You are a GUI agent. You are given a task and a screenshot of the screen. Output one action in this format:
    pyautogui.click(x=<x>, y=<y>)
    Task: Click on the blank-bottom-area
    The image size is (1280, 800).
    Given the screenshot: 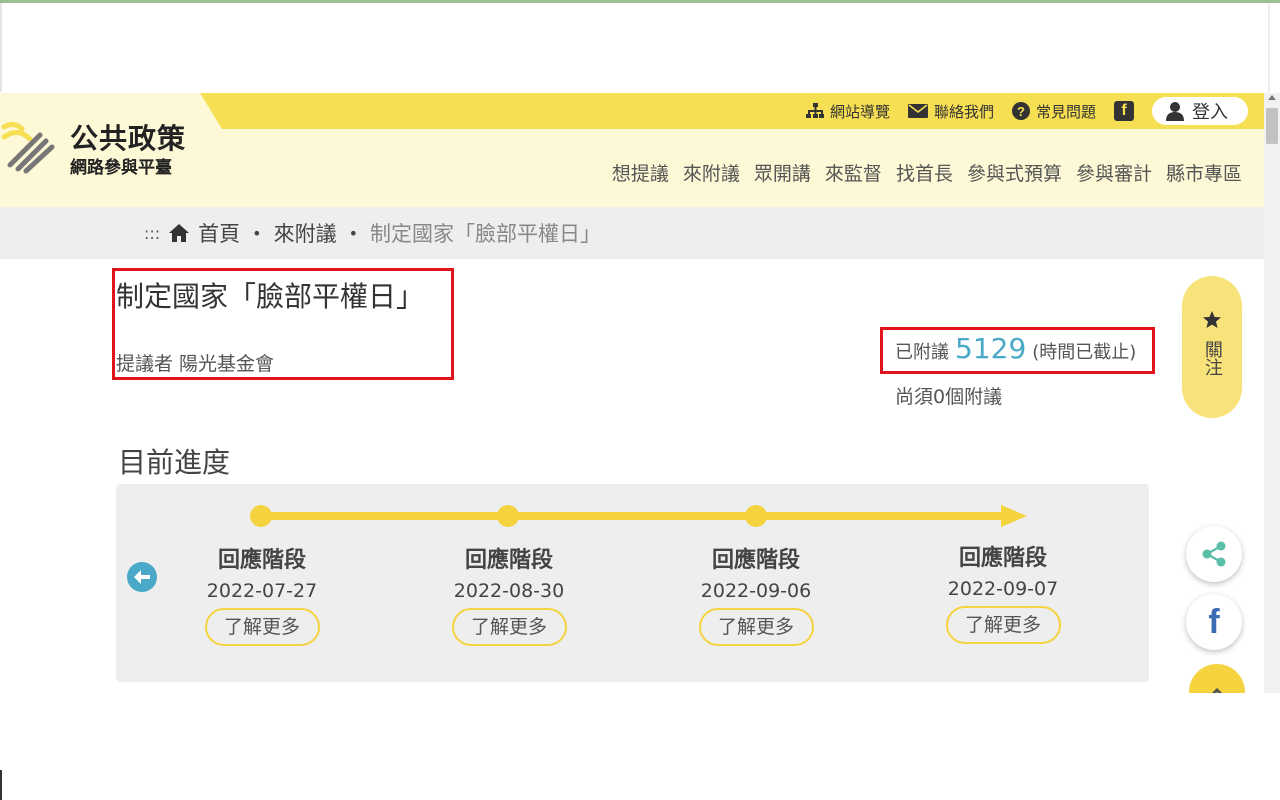 What is the action you would take?
    pyautogui.click(x=640, y=746)
    